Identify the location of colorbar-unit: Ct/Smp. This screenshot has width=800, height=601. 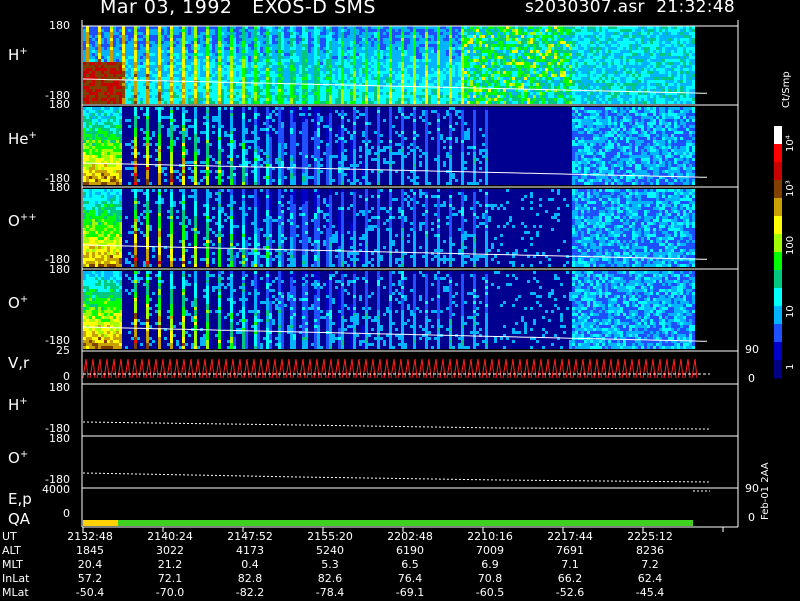
(786, 89).